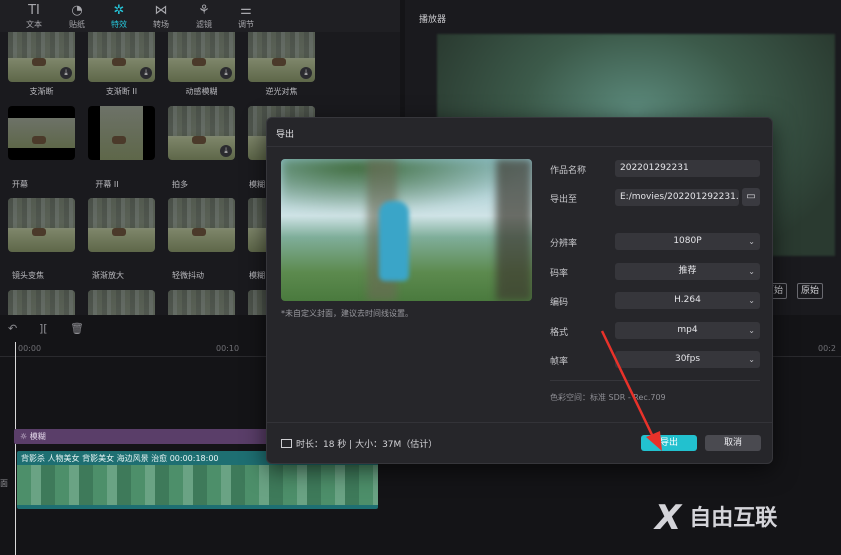 Image resolution: width=841 pixels, height=555 pixels. What do you see at coordinates (631, 390) in the screenshot?
I see `annotation-arrow` at bounding box center [631, 390].